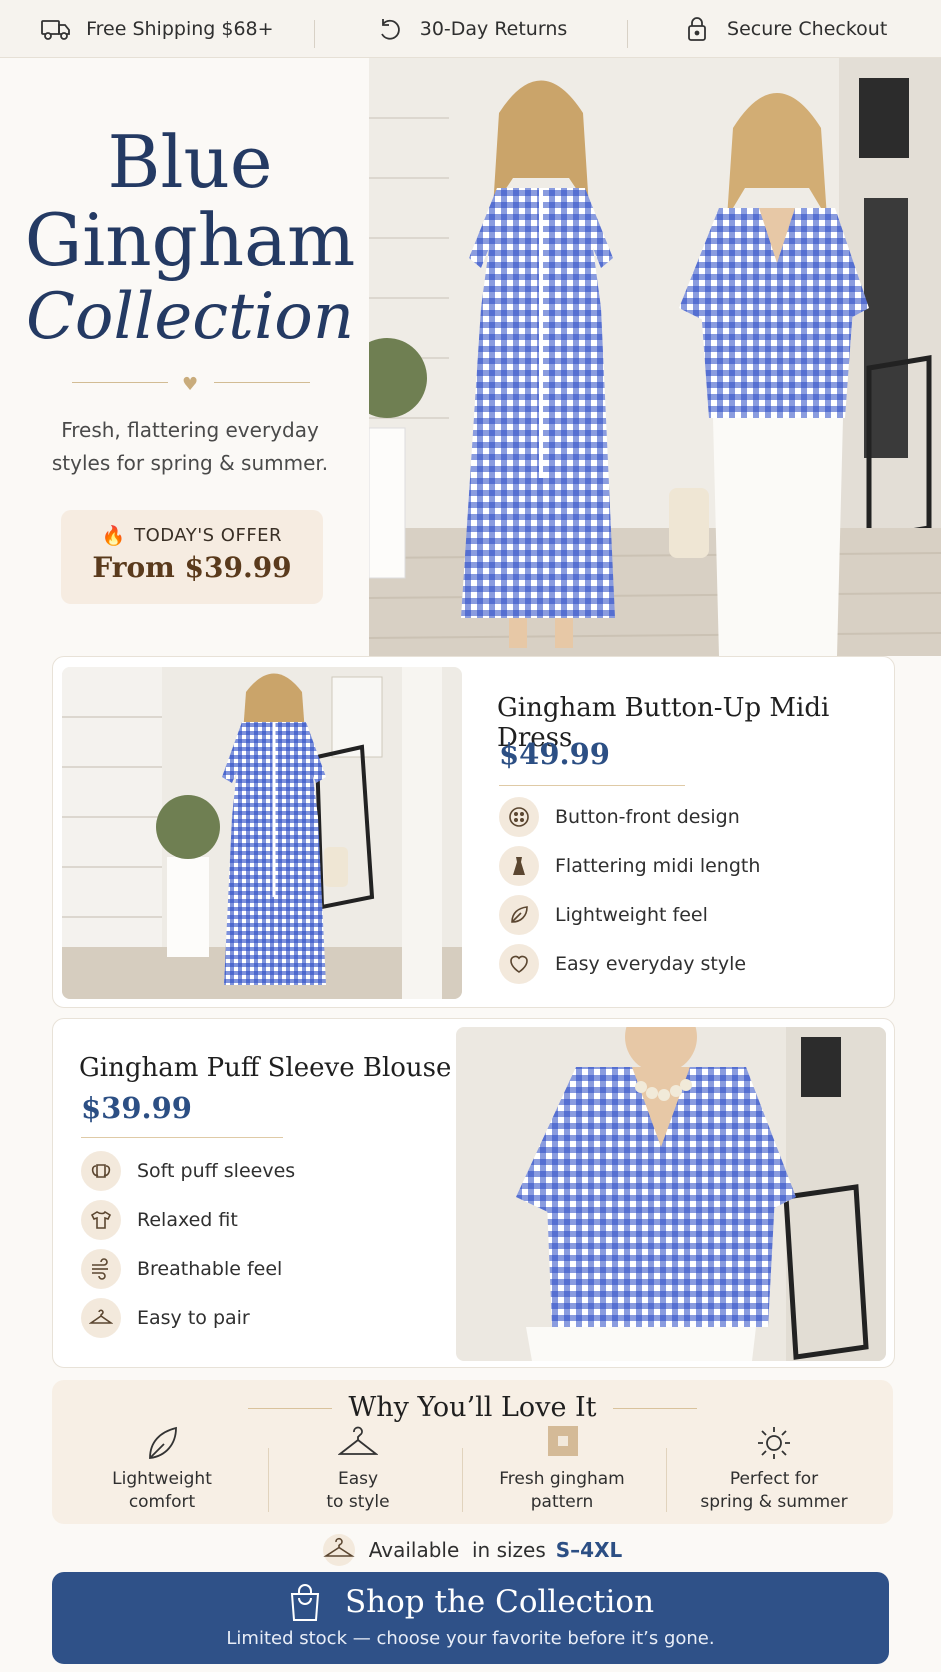  Describe the element at coordinates (136, 1108) in the screenshot. I see `blouse-price: $39.99` at that location.